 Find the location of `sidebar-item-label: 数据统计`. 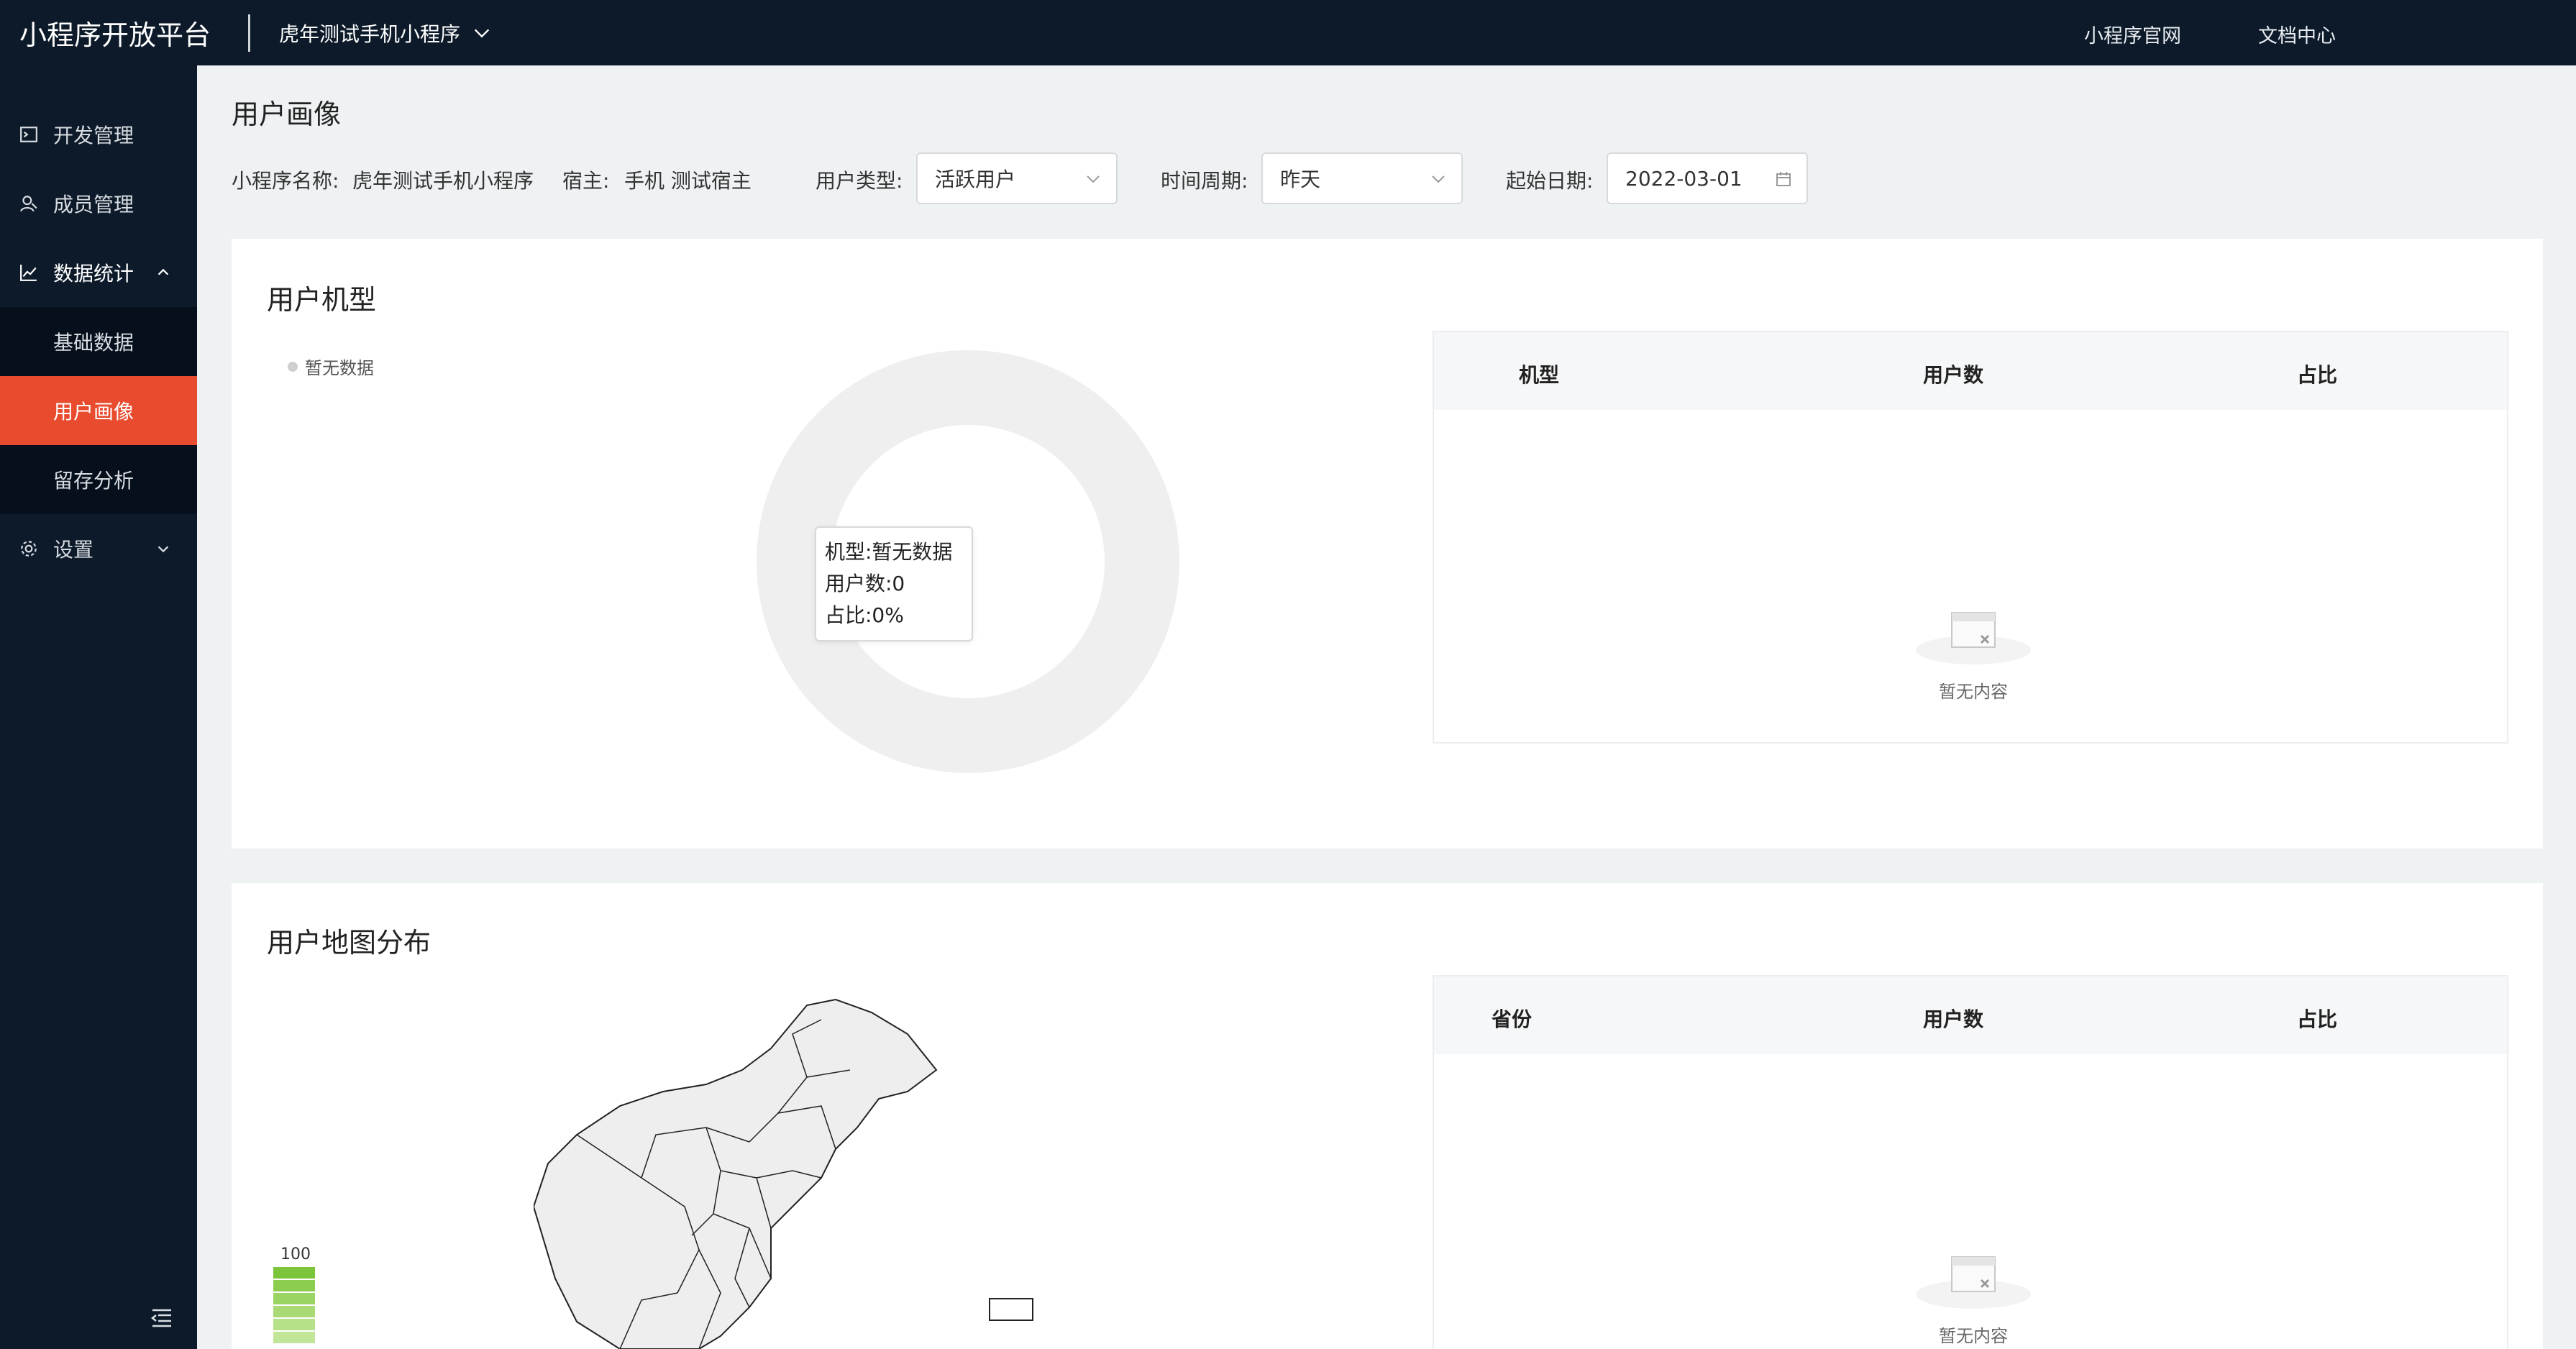

sidebar-item-label: 数据统计 is located at coordinates (93, 273).